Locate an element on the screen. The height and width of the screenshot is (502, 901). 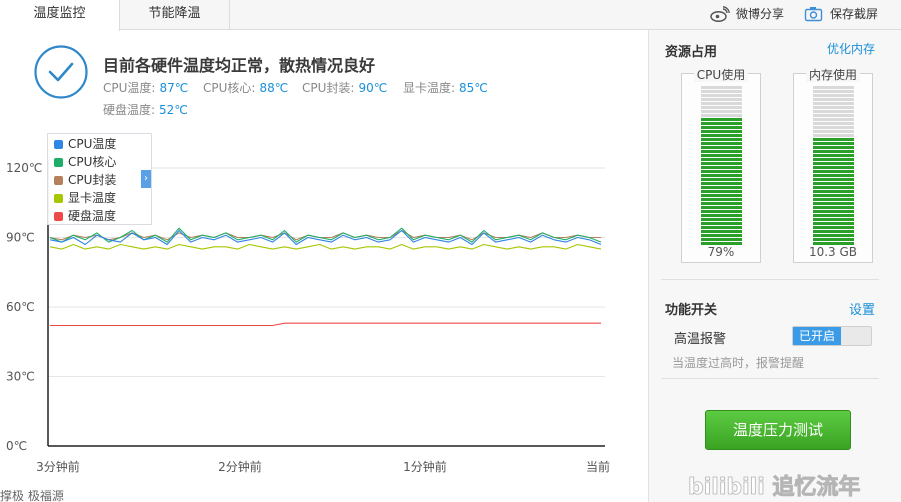
save-screenshot-label: 保存截屏 is located at coordinates (854, 14).